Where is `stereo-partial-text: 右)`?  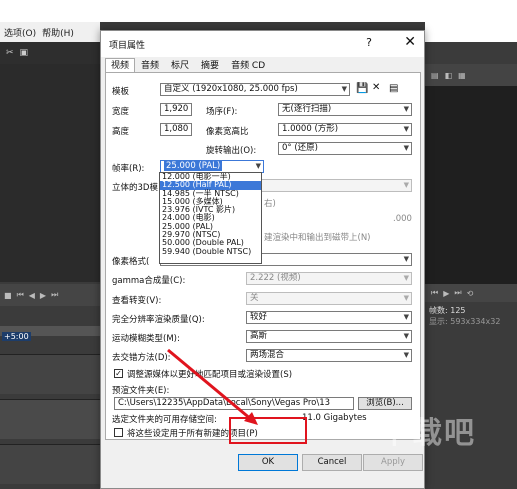
stereo-partial-text: 右) is located at coordinates (270, 204).